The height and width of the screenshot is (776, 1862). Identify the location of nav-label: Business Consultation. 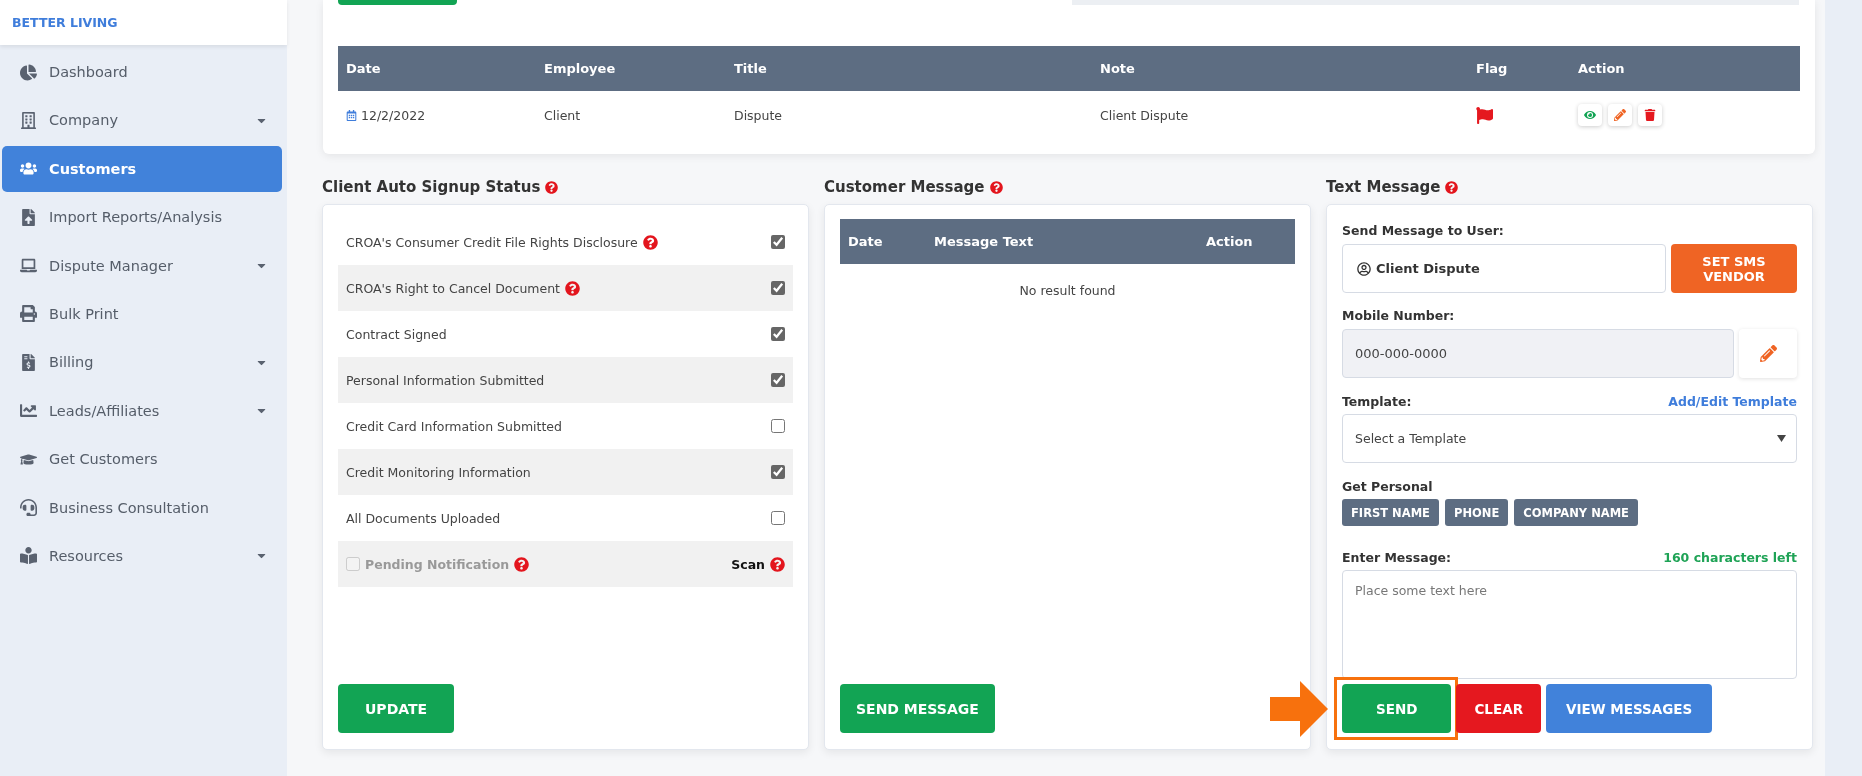
(129, 507).